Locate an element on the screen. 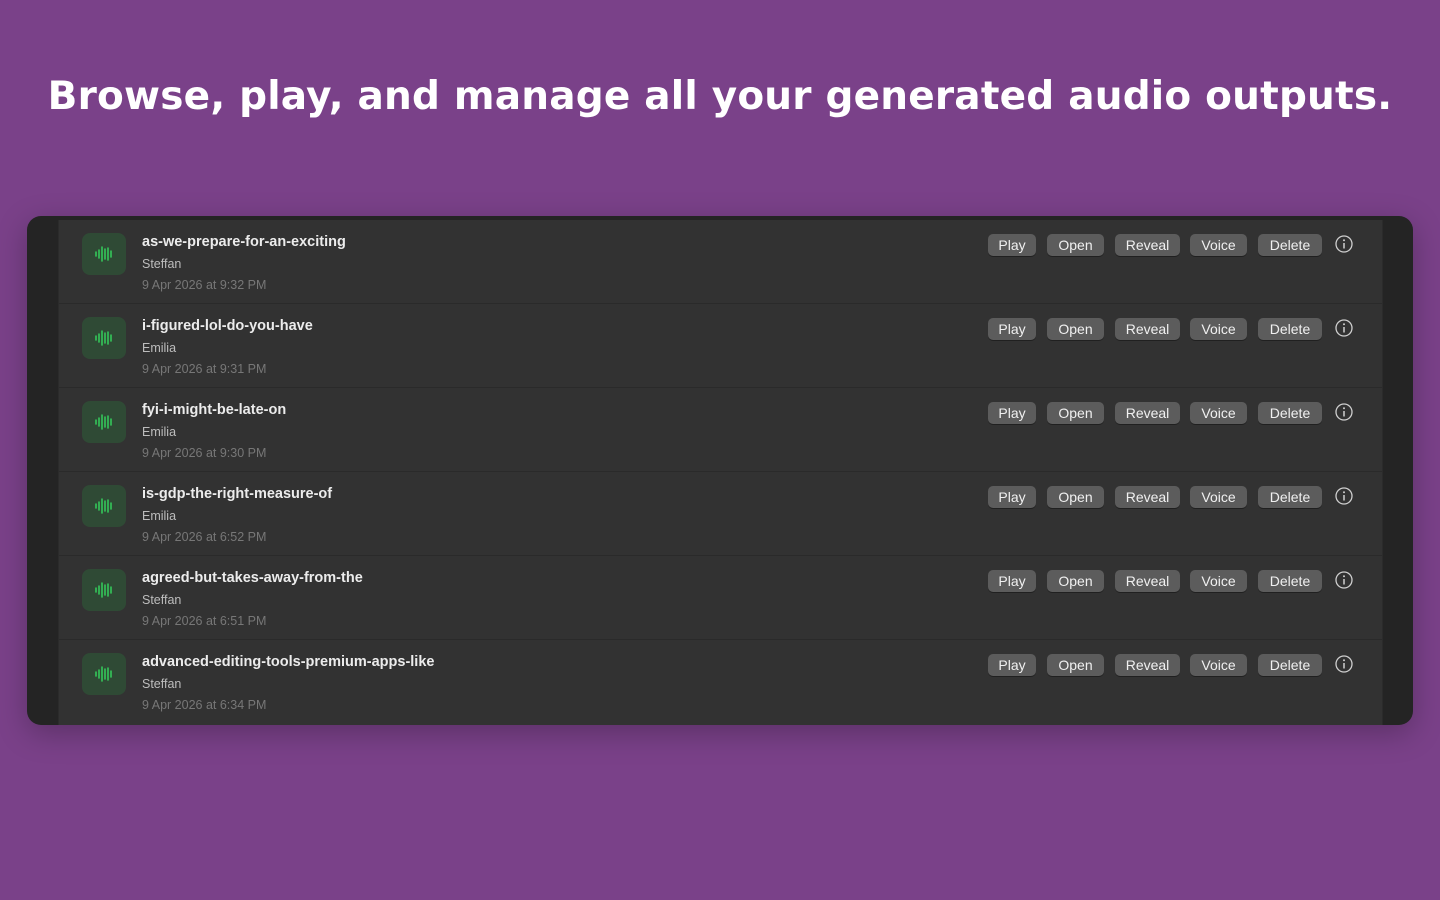  item-title: is-gdp-the-right-measure-of is located at coordinates (237, 494).